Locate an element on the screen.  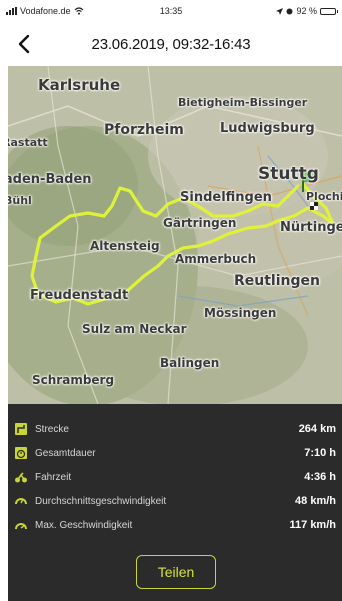
stat-row-max-speed: Max. Geschwindigkeit 117 km/h is located at coordinates (175, 525).